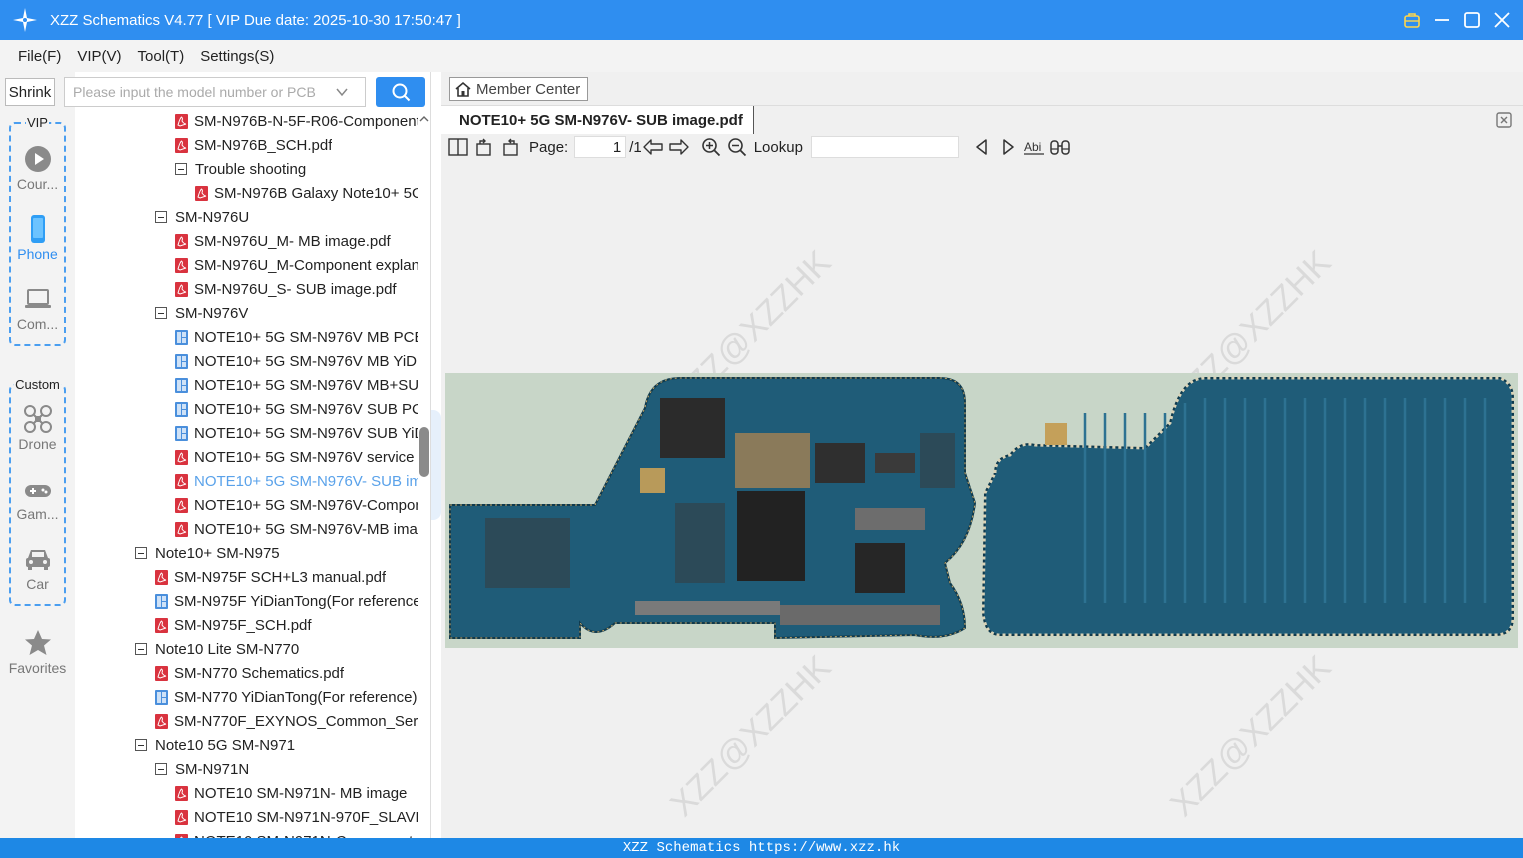  I want to click on tree-file: SM-N770 Schematics.pdf, so click(286, 673).